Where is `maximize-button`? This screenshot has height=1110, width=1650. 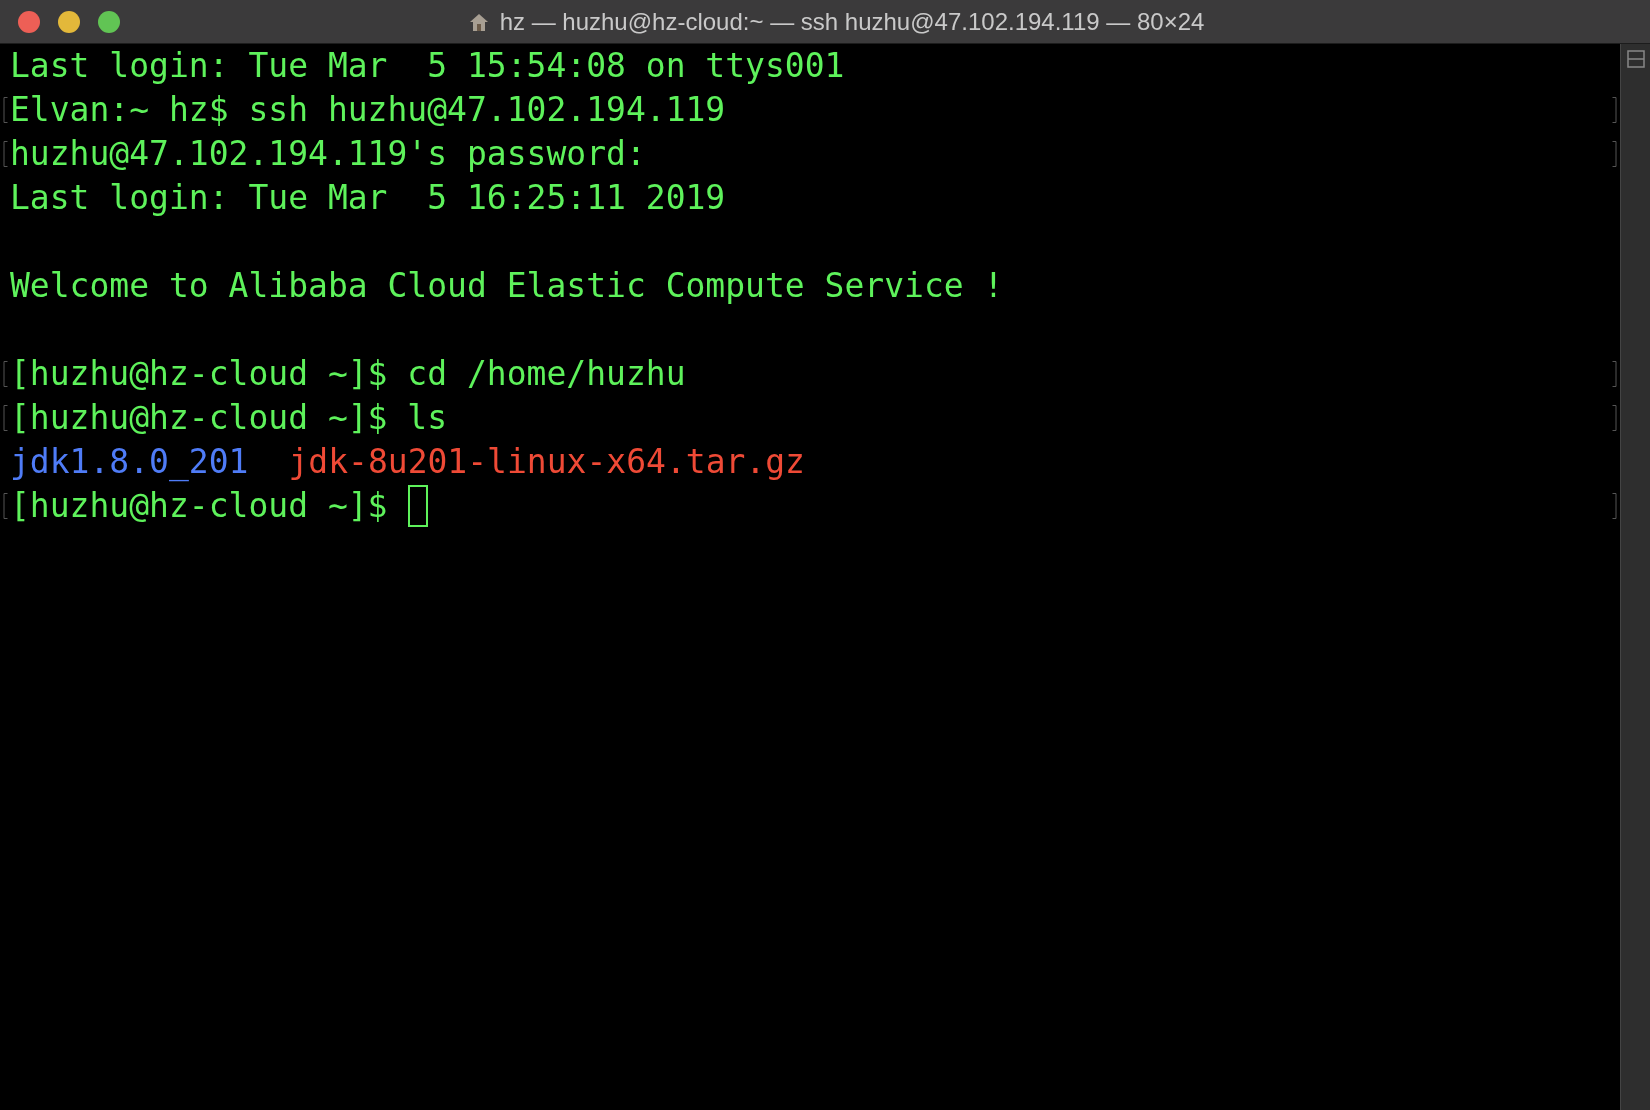
maximize-button is located at coordinates (109, 21).